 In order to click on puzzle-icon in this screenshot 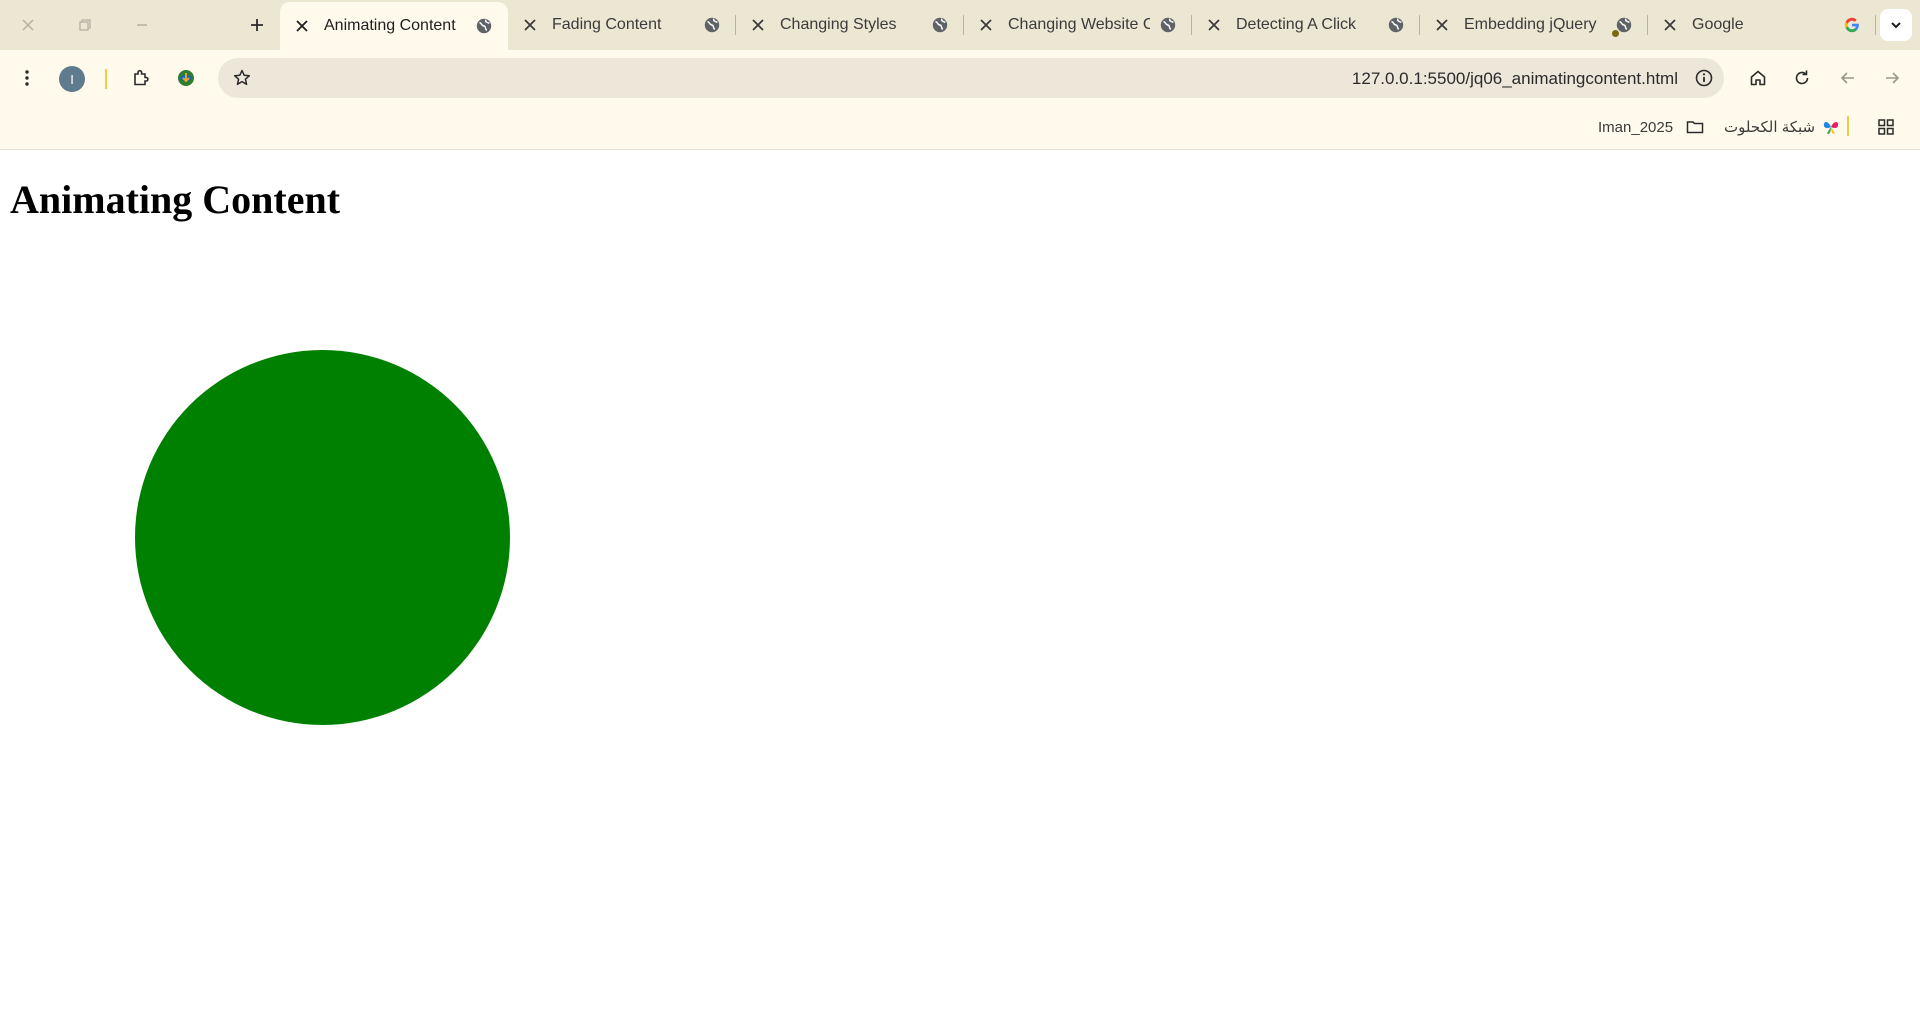, I will do `click(141, 77)`.